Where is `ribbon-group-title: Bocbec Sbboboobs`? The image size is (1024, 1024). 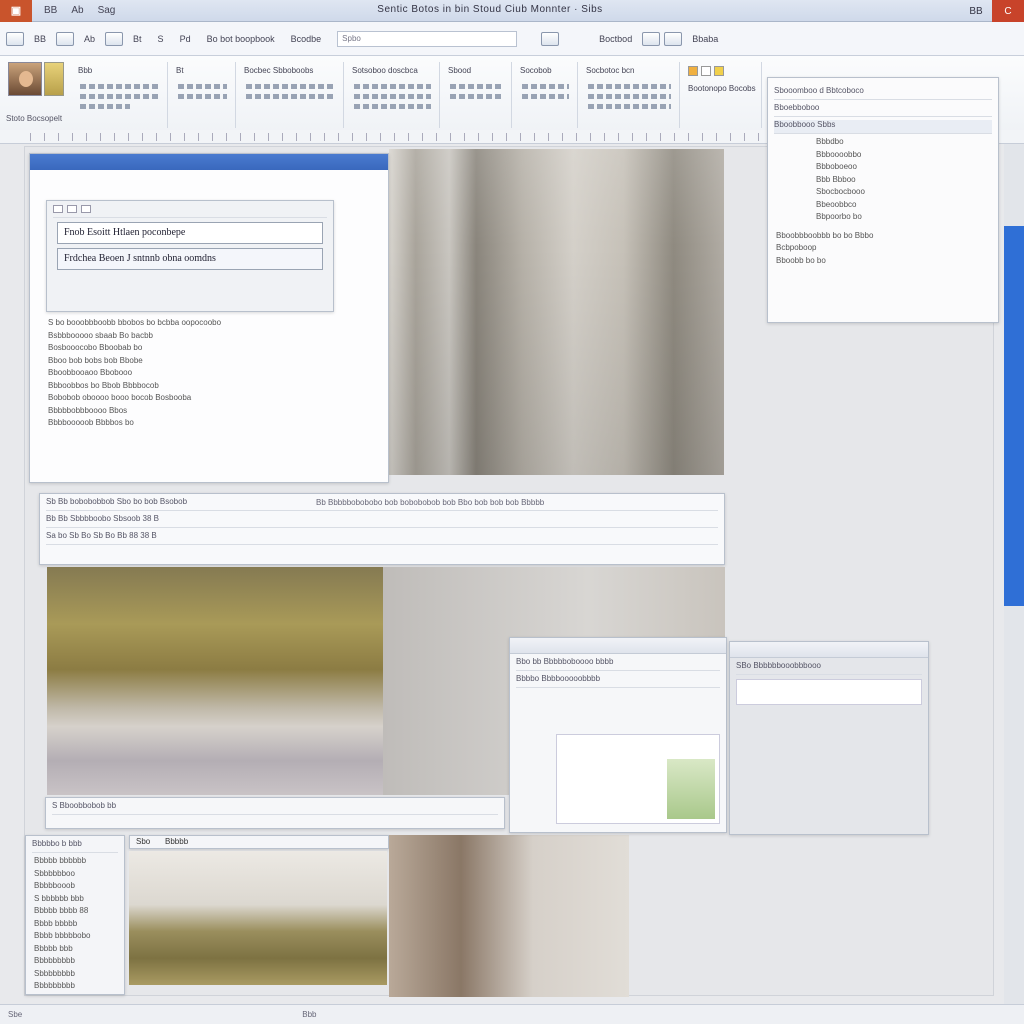 ribbon-group-title: Bocbec Sbboboobs is located at coordinates (290, 70).